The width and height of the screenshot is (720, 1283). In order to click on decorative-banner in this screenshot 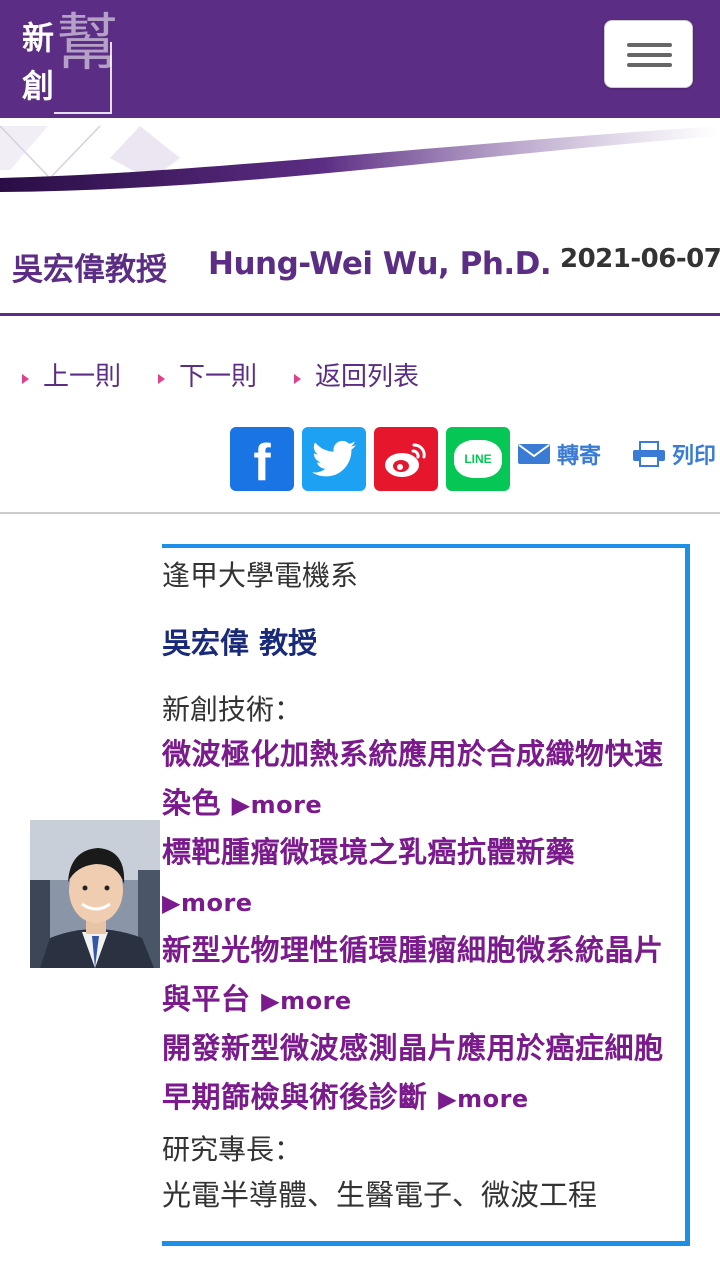, I will do `click(360, 155)`.